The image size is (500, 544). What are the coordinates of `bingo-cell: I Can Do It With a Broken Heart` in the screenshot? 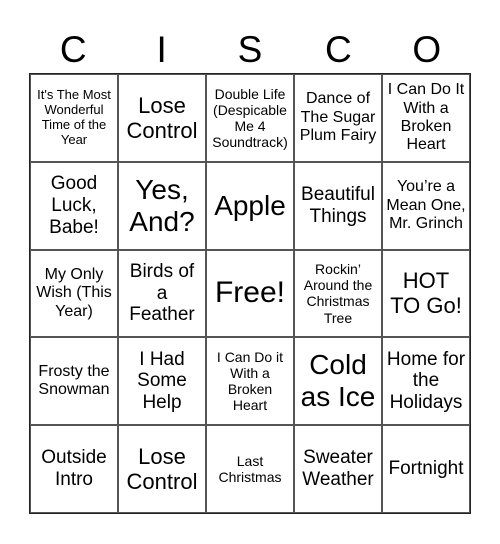 It's located at (426, 118).